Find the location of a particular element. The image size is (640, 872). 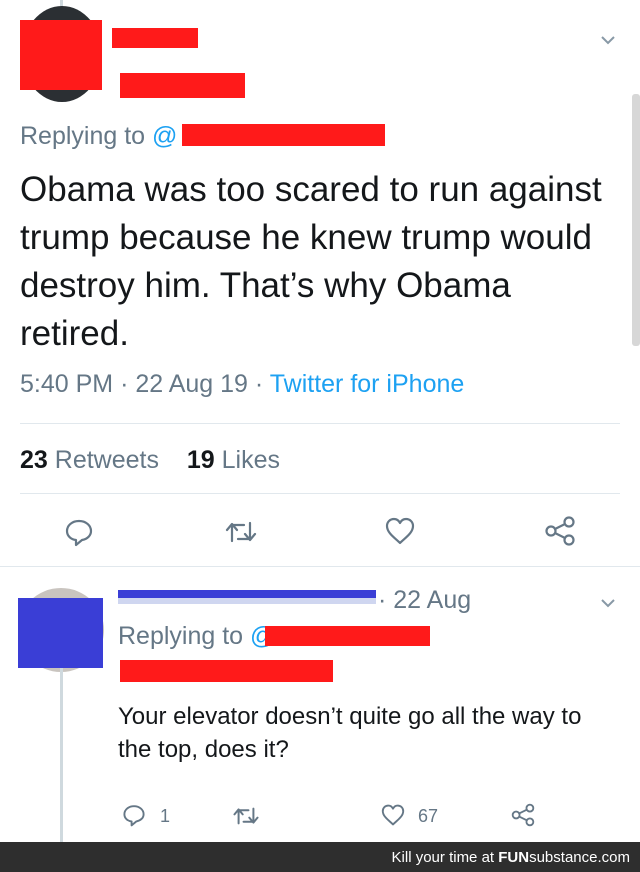

tweet-timestamp: 5:40 PM · 22 Aug 19 · Twitter for iPhone is located at coordinates (242, 384).